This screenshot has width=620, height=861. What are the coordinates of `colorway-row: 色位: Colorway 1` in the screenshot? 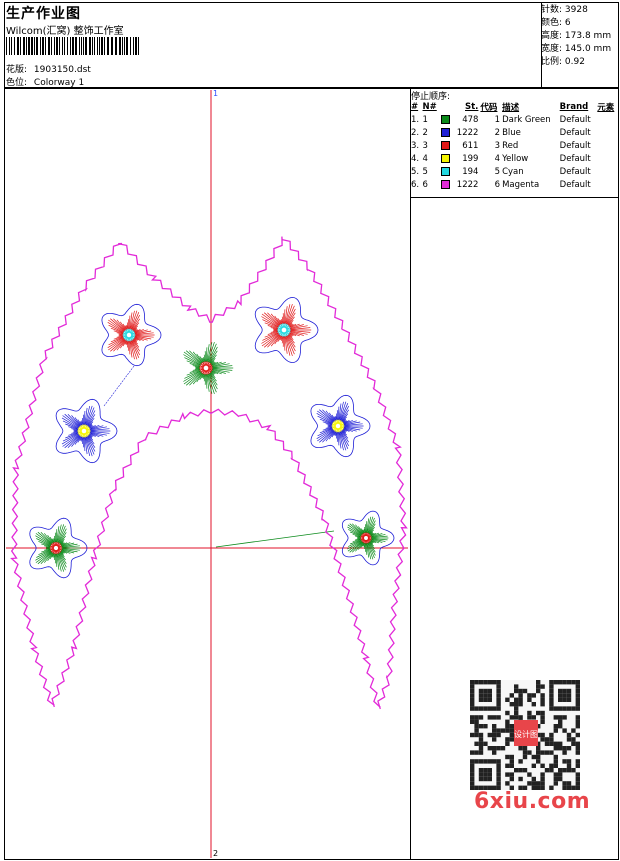 It's located at (45, 81).